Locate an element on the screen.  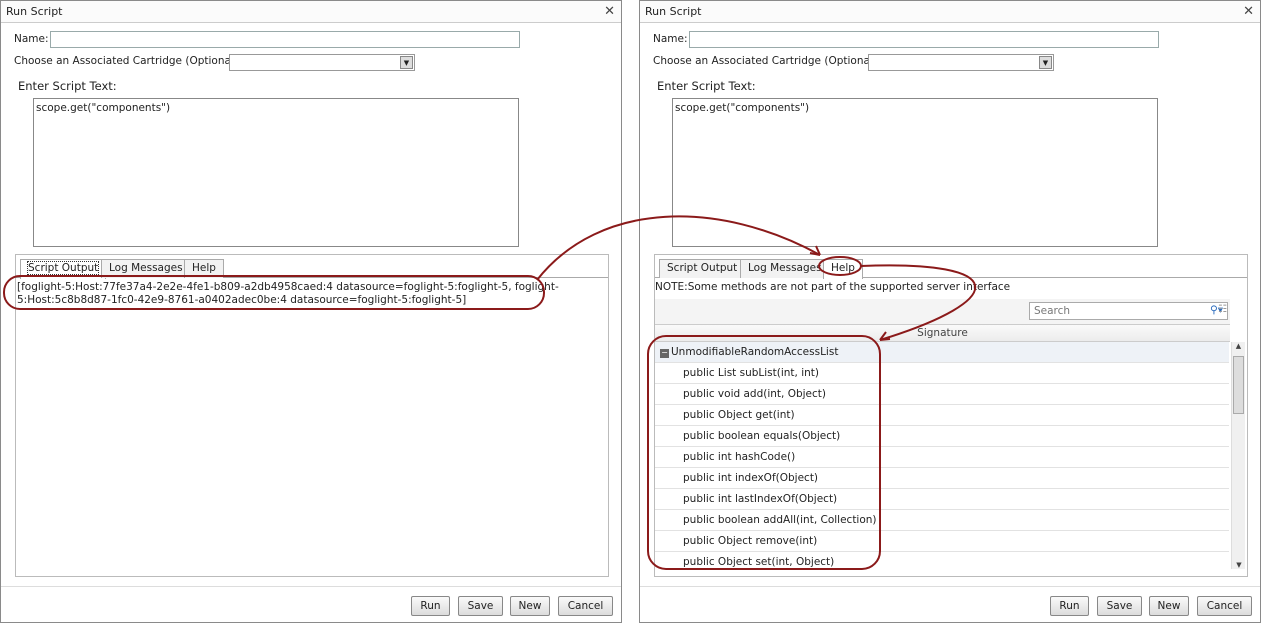
scroll-down-icon: ▼ is located at coordinates (1239, 565).